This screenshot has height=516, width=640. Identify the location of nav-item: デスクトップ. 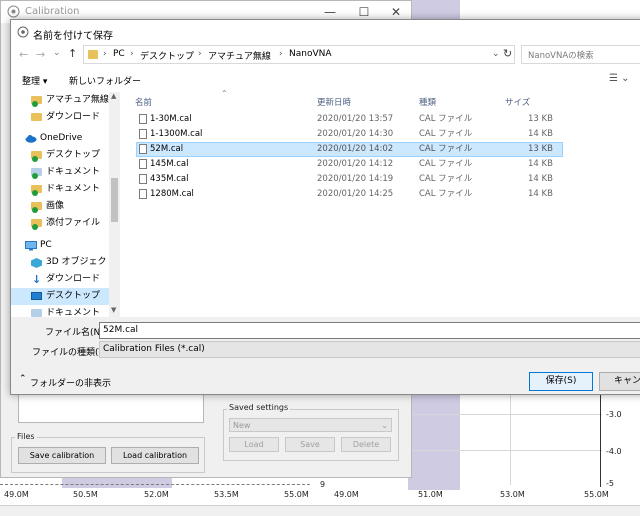
(65, 155).